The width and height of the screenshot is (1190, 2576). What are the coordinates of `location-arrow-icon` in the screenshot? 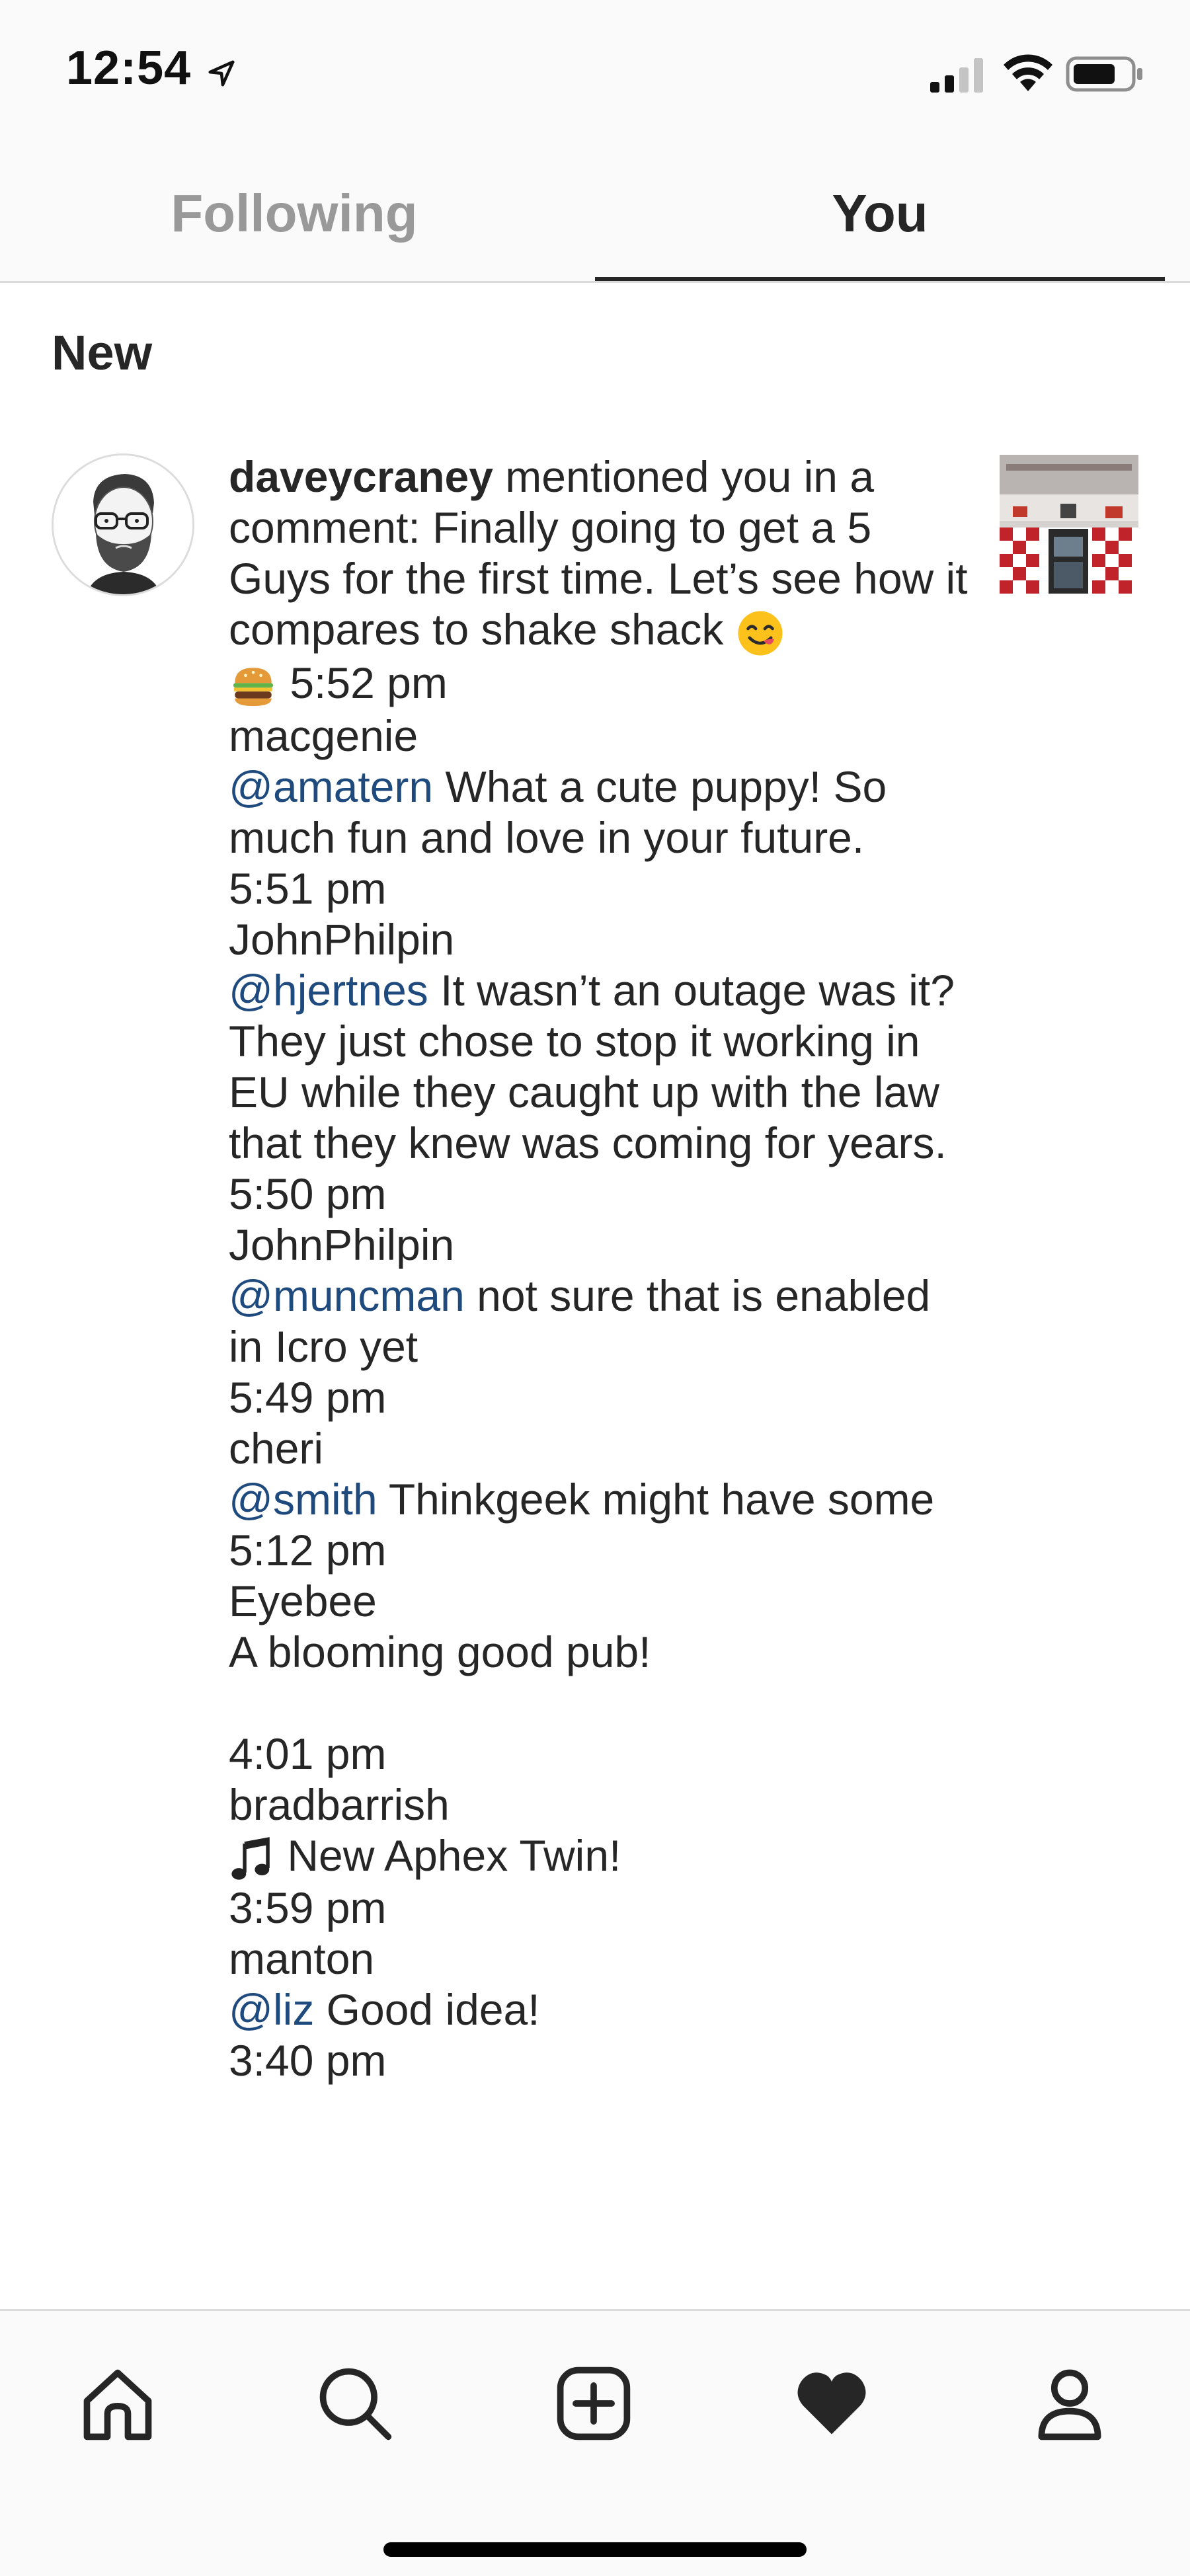 It's located at (221, 73).